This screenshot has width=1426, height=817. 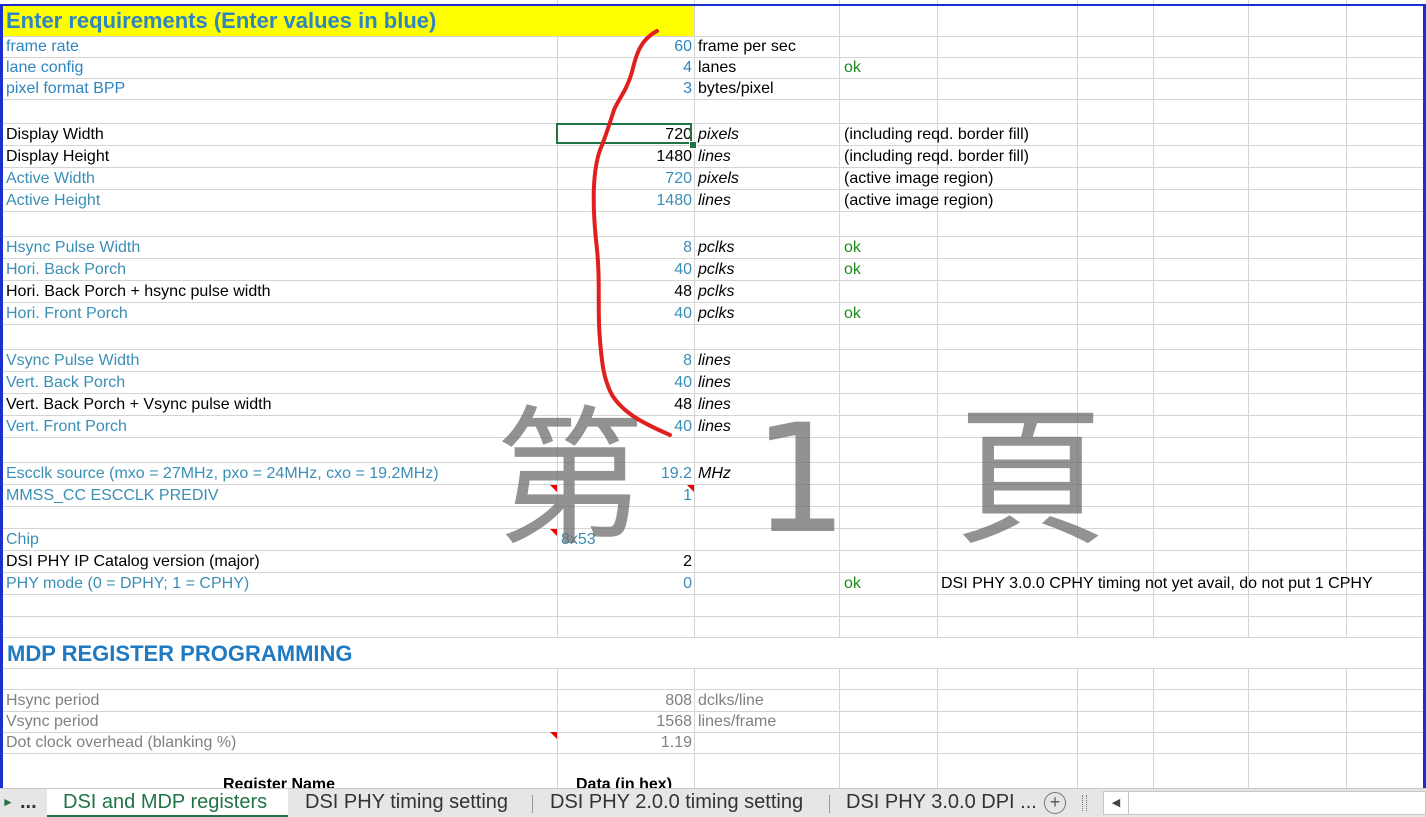 What do you see at coordinates (9, 803) in the screenshot?
I see `scroll-left-icon: ►` at bounding box center [9, 803].